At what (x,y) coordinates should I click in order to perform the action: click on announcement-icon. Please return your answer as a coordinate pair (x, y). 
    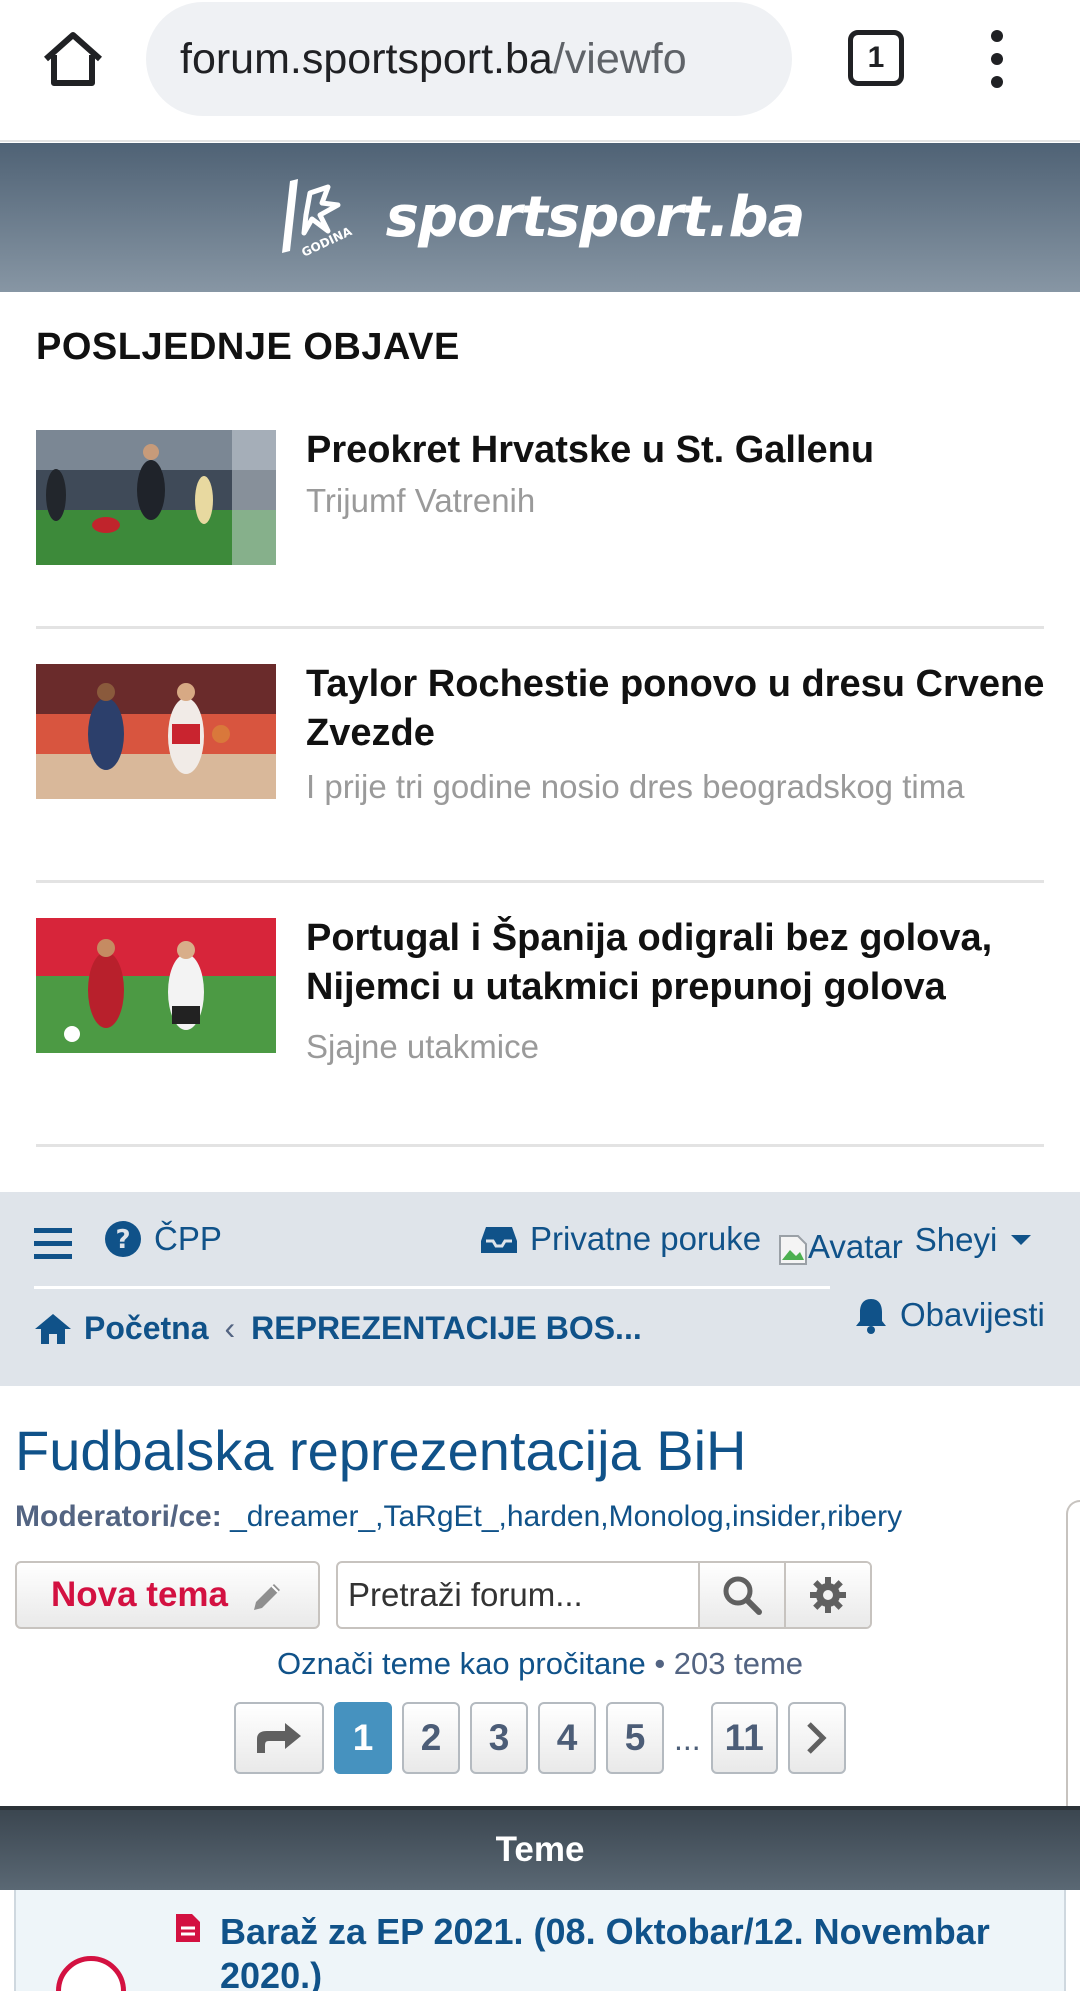
    Looking at the image, I should click on (188, 1930).